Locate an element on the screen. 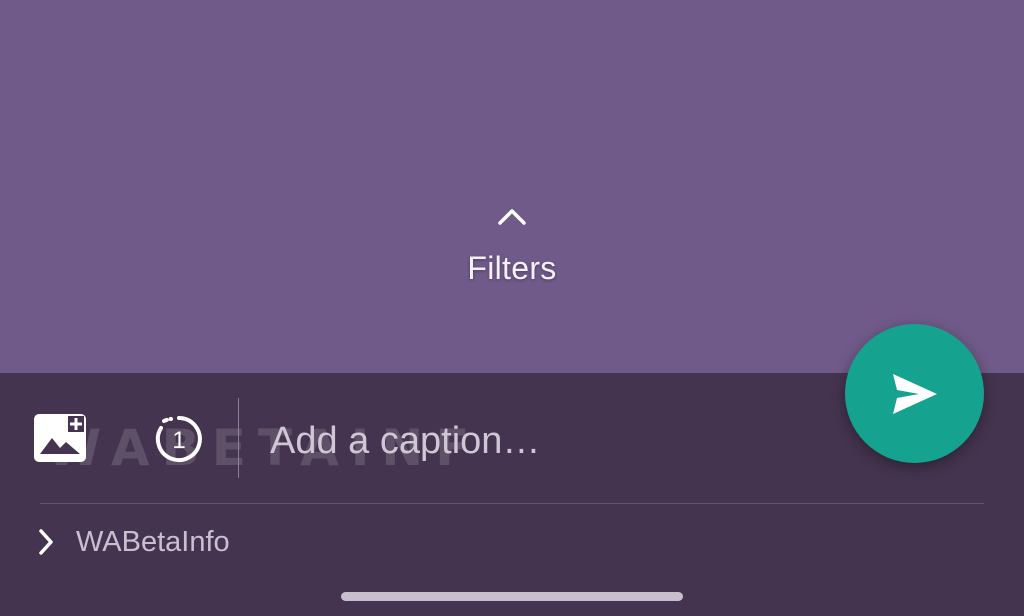  add-photo-icon is located at coordinates (60, 438).